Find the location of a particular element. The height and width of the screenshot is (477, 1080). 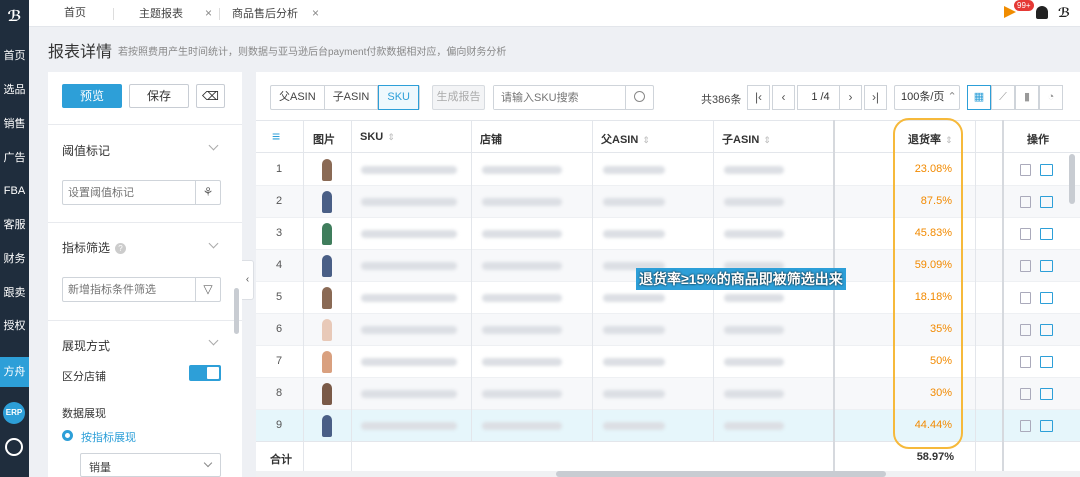

split-store-toggle is located at coordinates (205, 373).